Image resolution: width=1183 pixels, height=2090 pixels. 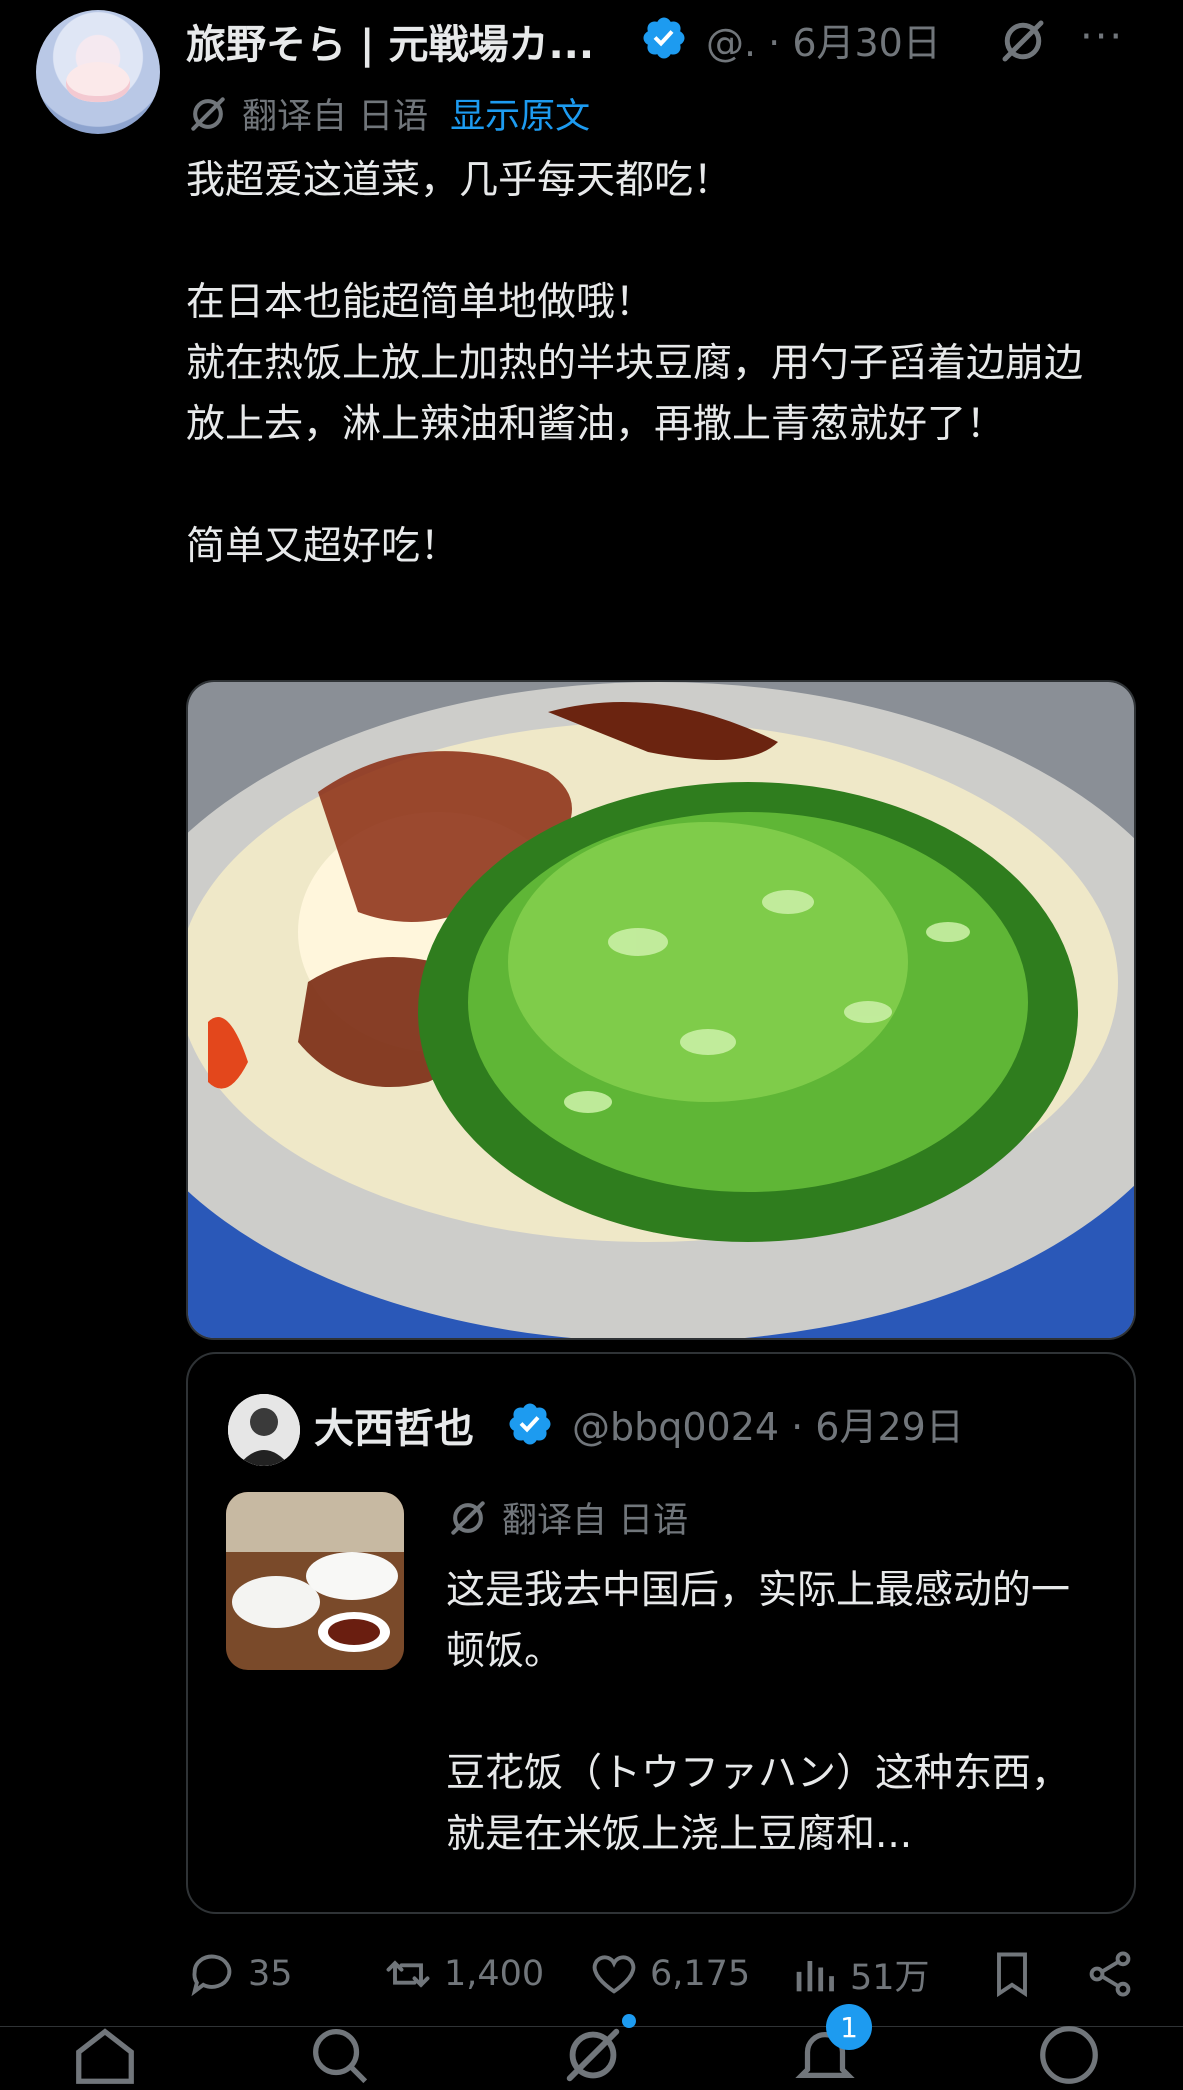 I want to click on more-icon: ···, so click(x=1102, y=37).